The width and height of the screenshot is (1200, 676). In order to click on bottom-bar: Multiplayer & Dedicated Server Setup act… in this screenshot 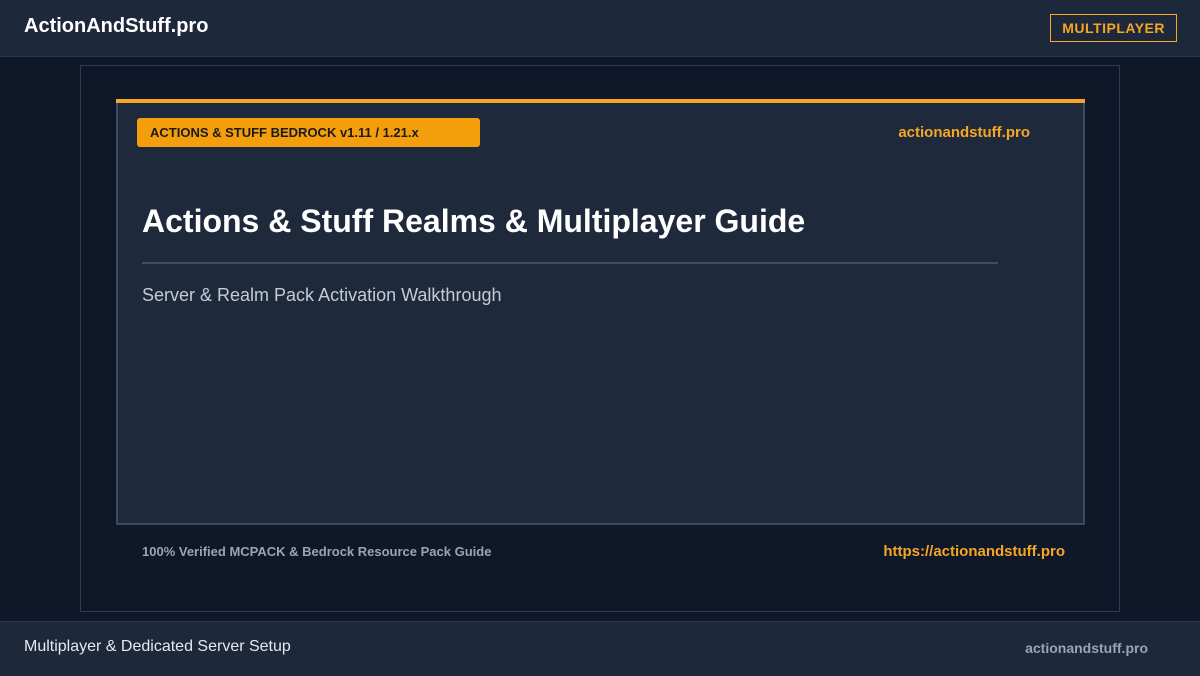, I will do `click(600, 648)`.